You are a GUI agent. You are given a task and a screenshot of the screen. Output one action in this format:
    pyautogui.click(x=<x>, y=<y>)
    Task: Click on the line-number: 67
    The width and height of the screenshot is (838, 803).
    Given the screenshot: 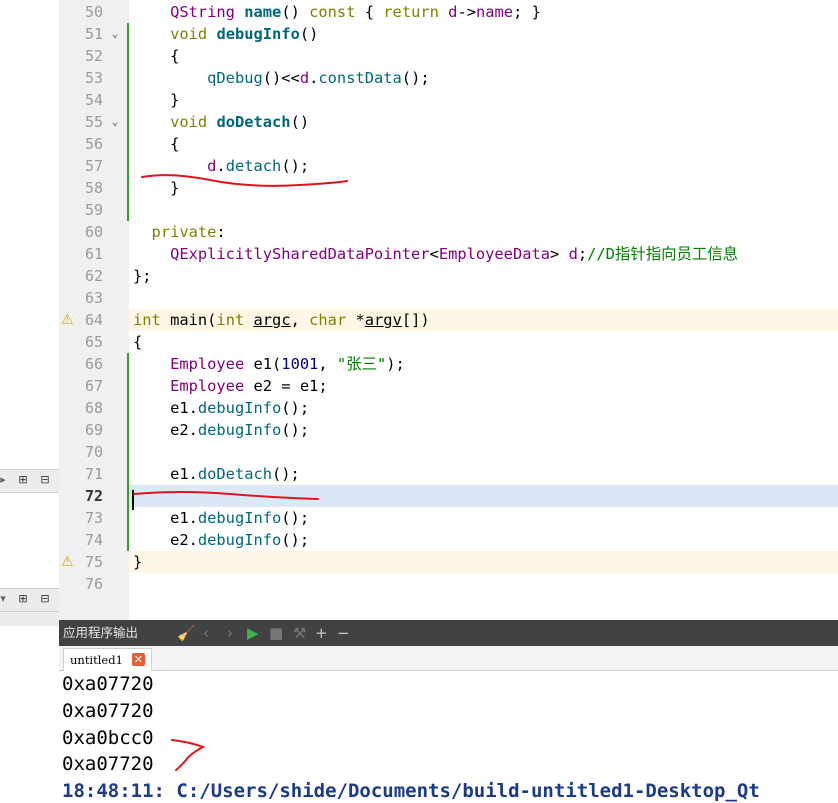 What is the action you would take?
    pyautogui.click(x=93, y=386)
    